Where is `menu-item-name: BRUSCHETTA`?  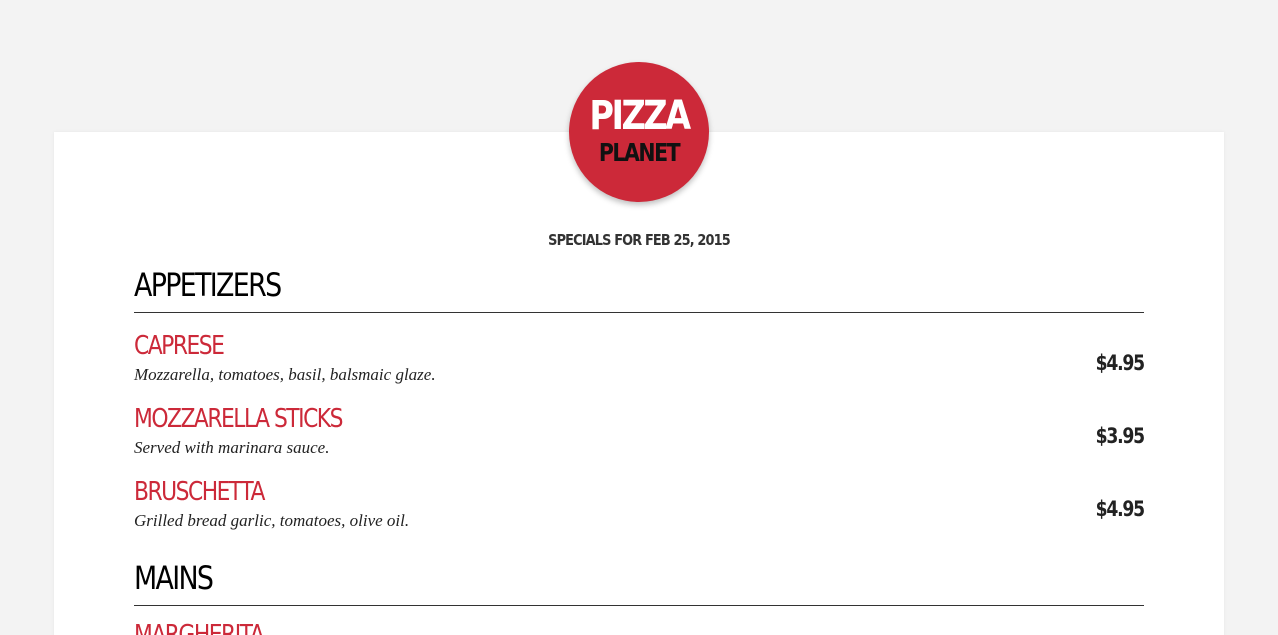 menu-item-name: BRUSCHETTA is located at coordinates (199, 492).